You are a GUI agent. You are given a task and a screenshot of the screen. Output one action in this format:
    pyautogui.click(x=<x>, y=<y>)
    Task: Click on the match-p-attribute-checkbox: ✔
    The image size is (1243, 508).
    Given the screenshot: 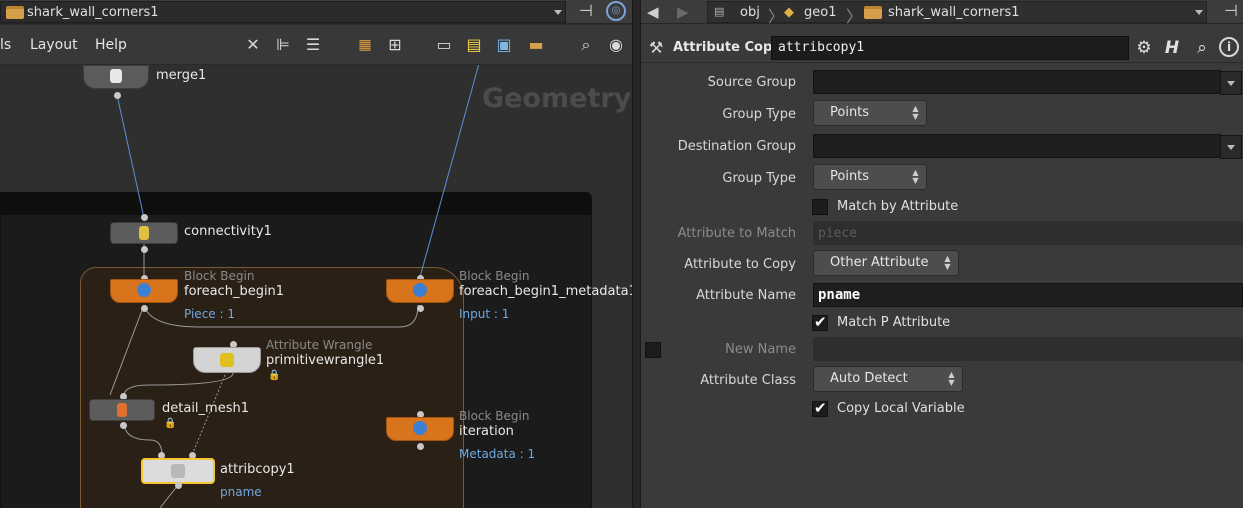 What is the action you would take?
    pyautogui.click(x=820, y=322)
    